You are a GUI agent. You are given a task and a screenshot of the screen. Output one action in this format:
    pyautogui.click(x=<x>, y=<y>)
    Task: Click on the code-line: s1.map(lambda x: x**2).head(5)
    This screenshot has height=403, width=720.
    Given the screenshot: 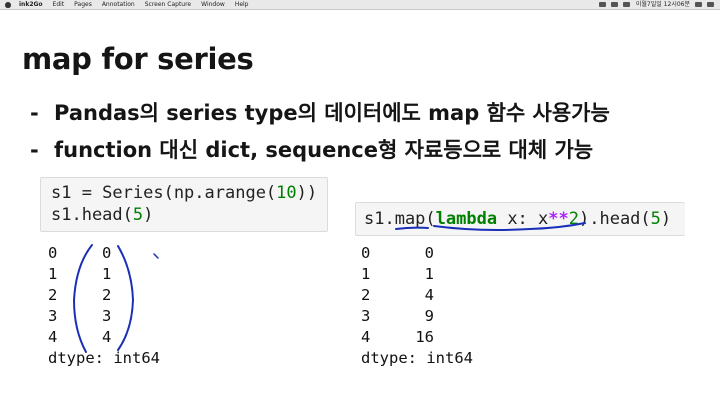 What is the action you would take?
    pyautogui.click(x=518, y=219)
    